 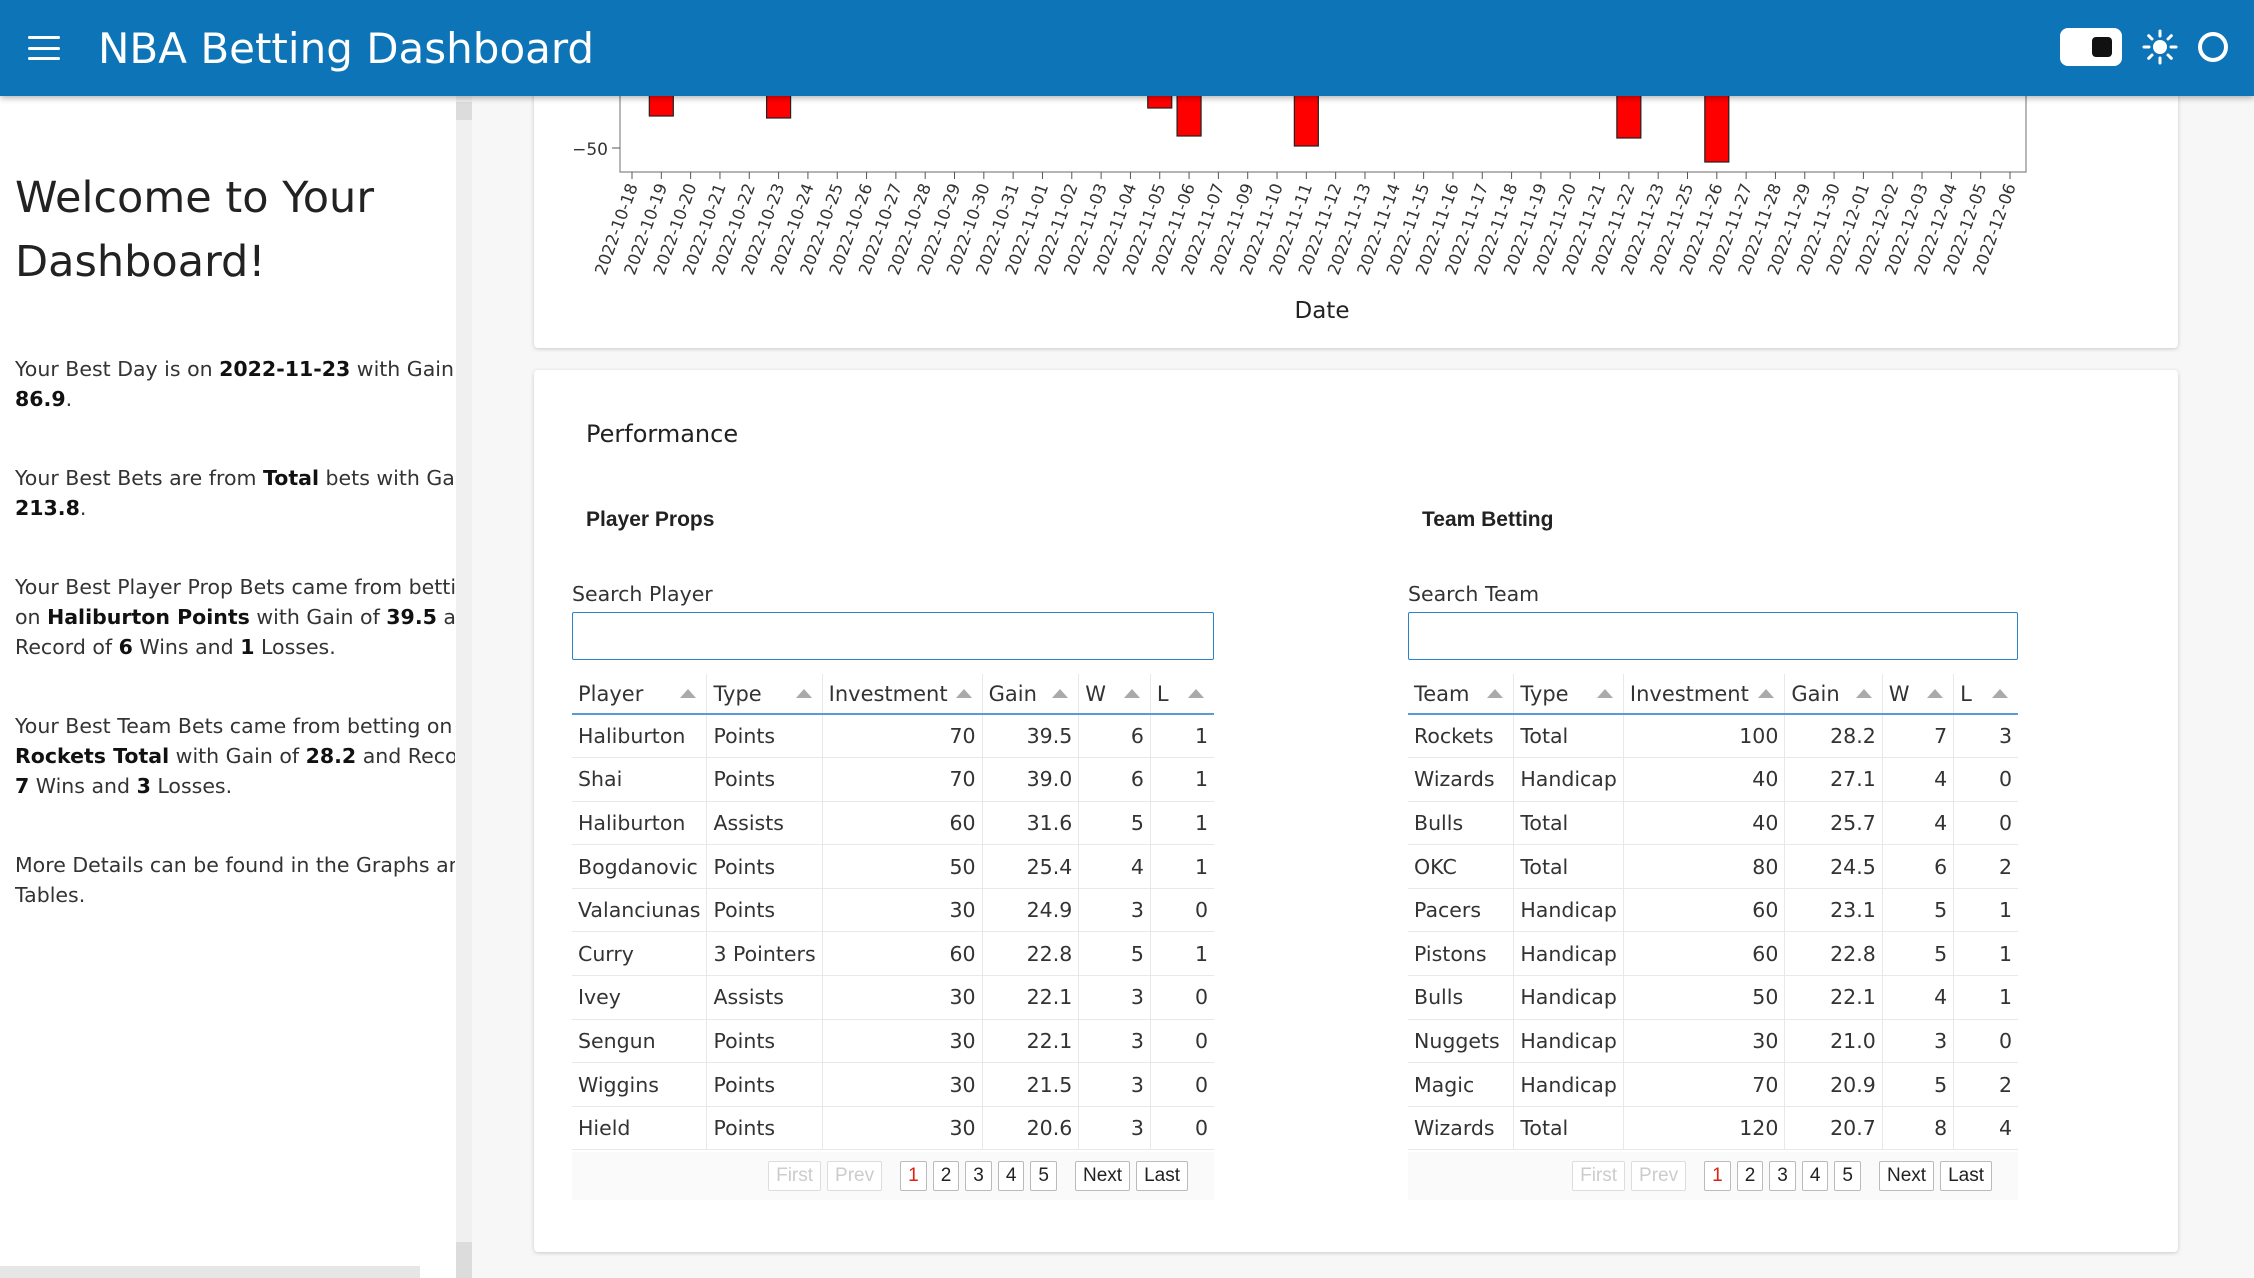 I want to click on table-row: Shai Points 70 39.0 6 1, so click(x=893, y=779).